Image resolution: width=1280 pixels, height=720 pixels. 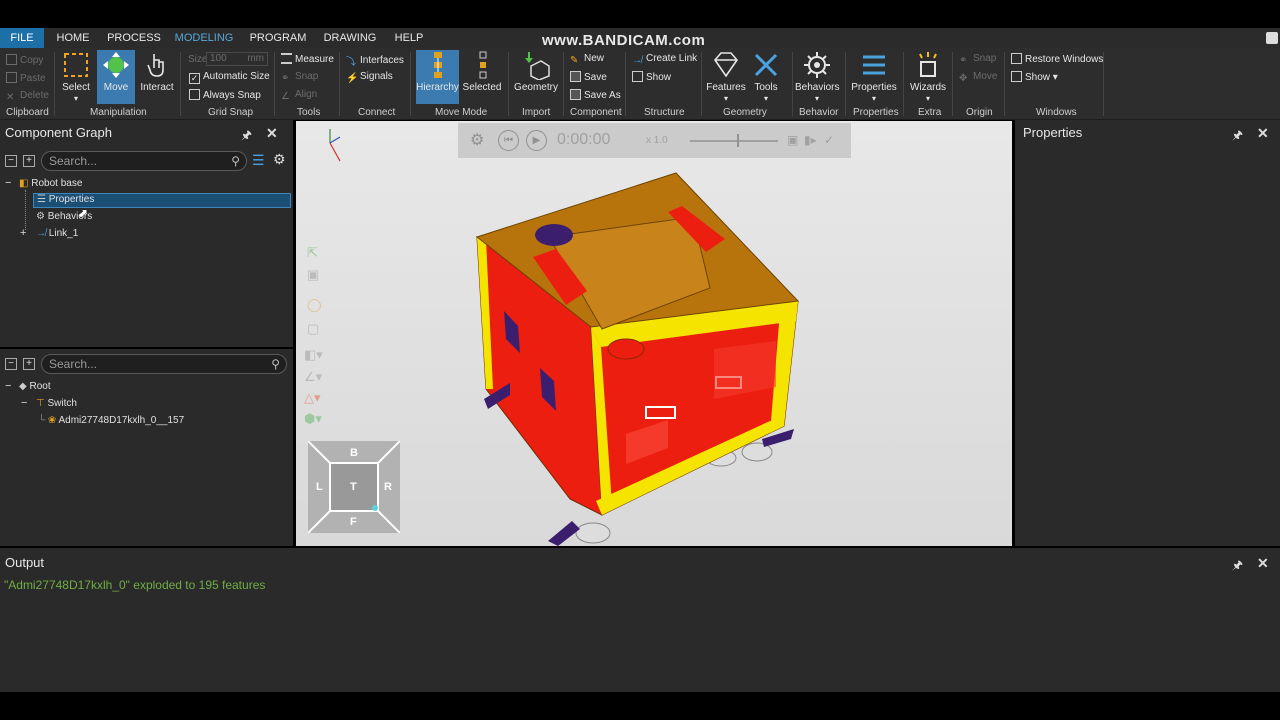 What do you see at coordinates (319, 487) in the screenshot?
I see `nav-cube-left: L` at bounding box center [319, 487].